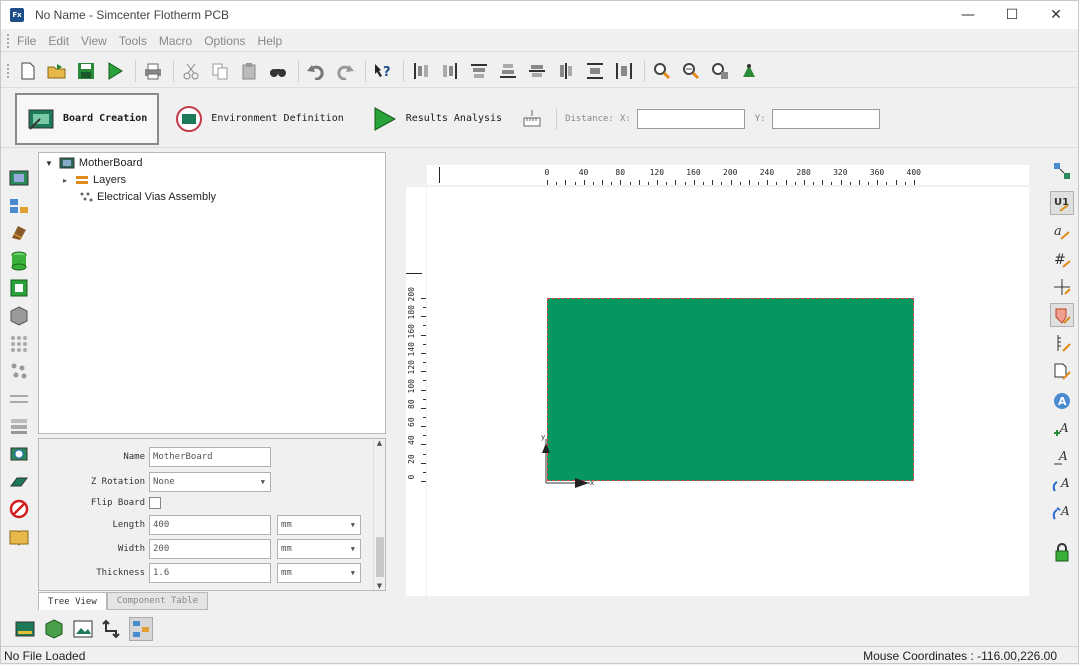  Describe the element at coordinates (316, 71) in the screenshot. I see `undo-icon` at that location.